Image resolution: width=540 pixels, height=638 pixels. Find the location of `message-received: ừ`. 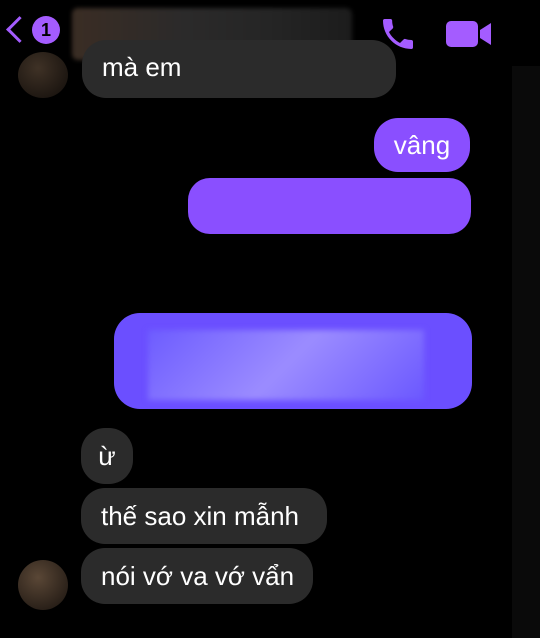

message-received: ừ is located at coordinates (107, 456).